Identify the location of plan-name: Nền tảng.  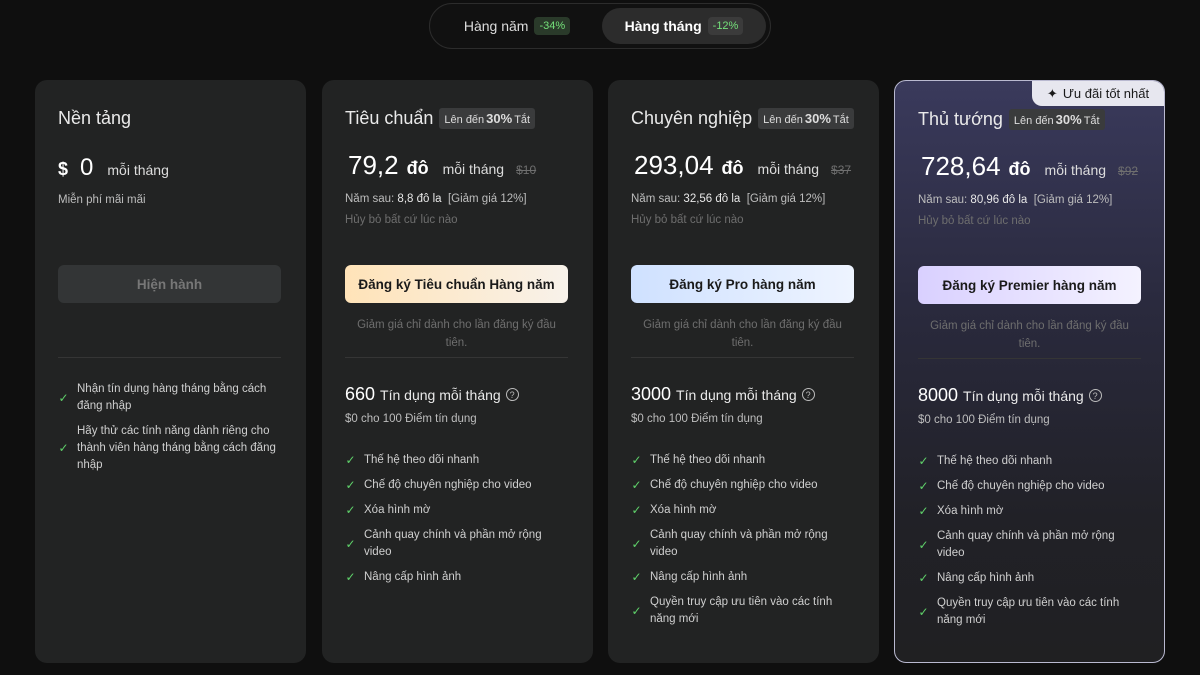
(95, 118).